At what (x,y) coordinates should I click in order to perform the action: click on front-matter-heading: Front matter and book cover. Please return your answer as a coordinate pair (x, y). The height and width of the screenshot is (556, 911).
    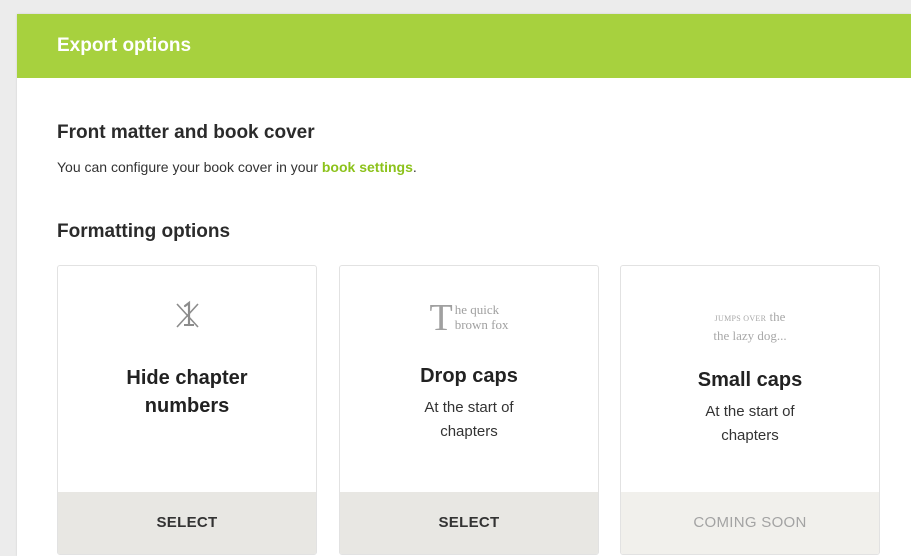
    Looking at the image, I should click on (186, 132).